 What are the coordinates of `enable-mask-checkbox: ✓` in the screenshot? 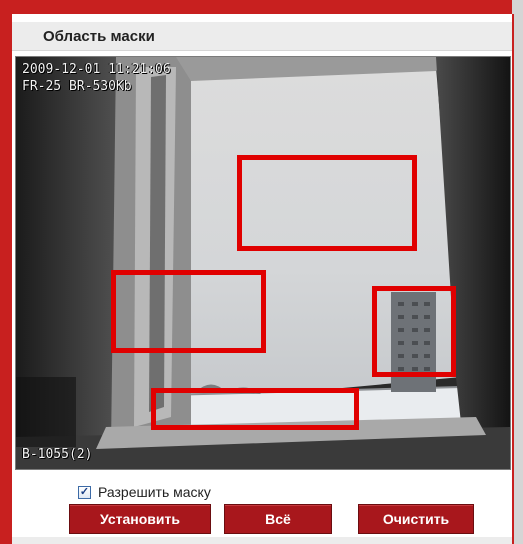 It's located at (84, 492).